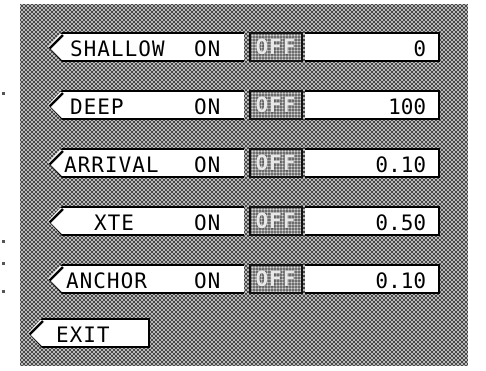 This screenshot has width=486, height=371. I want to click on shallow-alarm-button: SHALLOW ON, so click(146, 47).